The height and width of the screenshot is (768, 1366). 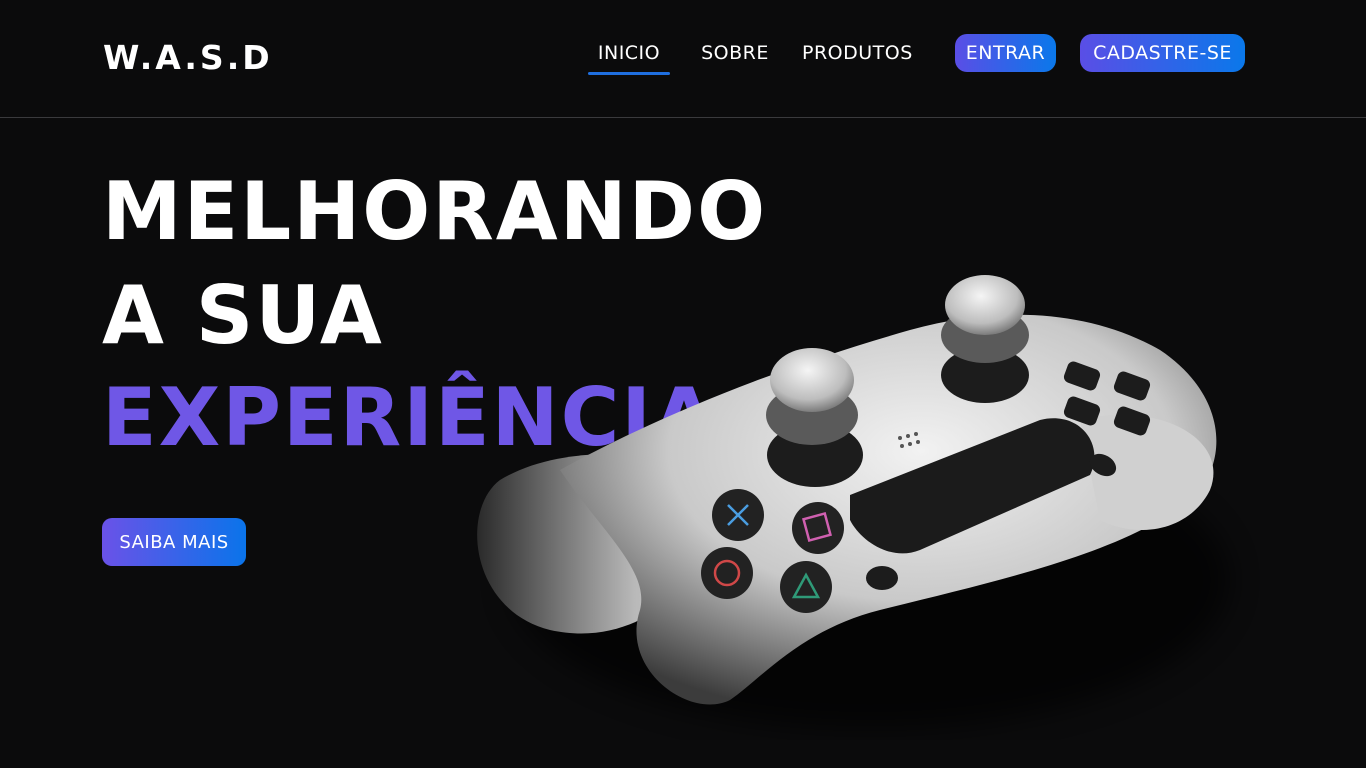 I want to click on saiba-mais-button: SAIBA MAIS, so click(x=174, y=542).